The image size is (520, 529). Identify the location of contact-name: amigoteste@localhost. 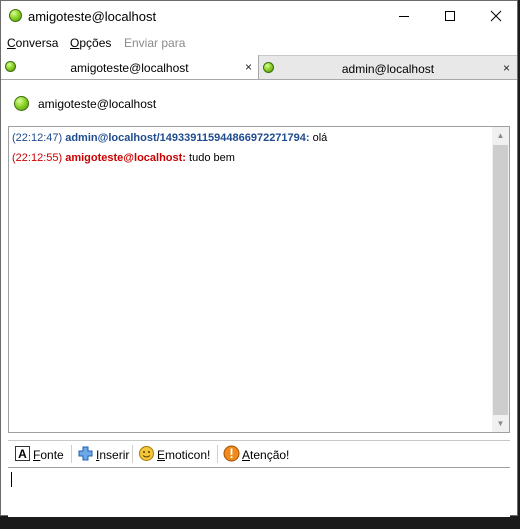
(97, 104).